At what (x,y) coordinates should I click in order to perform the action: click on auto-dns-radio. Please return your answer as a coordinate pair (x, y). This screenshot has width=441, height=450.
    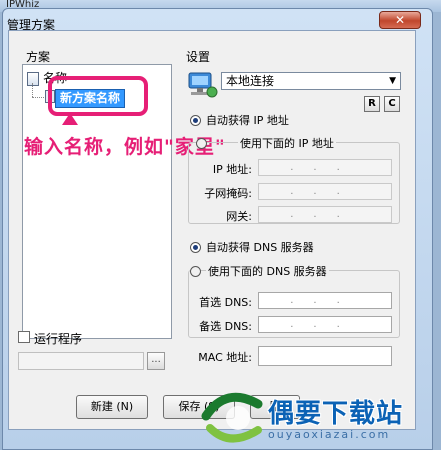
    Looking at the image, I should click on (195, 247).